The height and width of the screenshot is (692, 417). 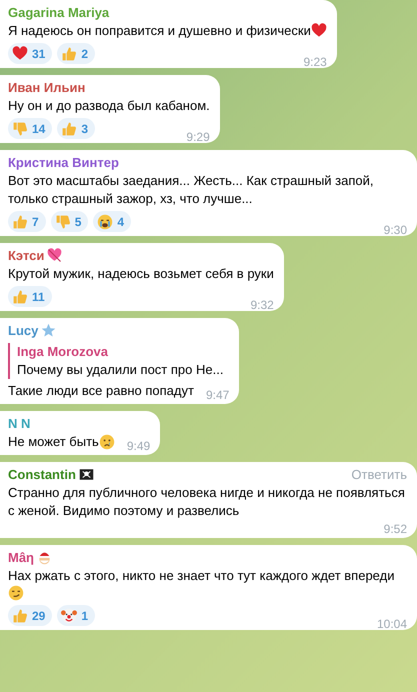 What do you see at coordinates (30, 53) in the screenshot?
I see `reaction-chip: 31` at bounding box center [30, 53].